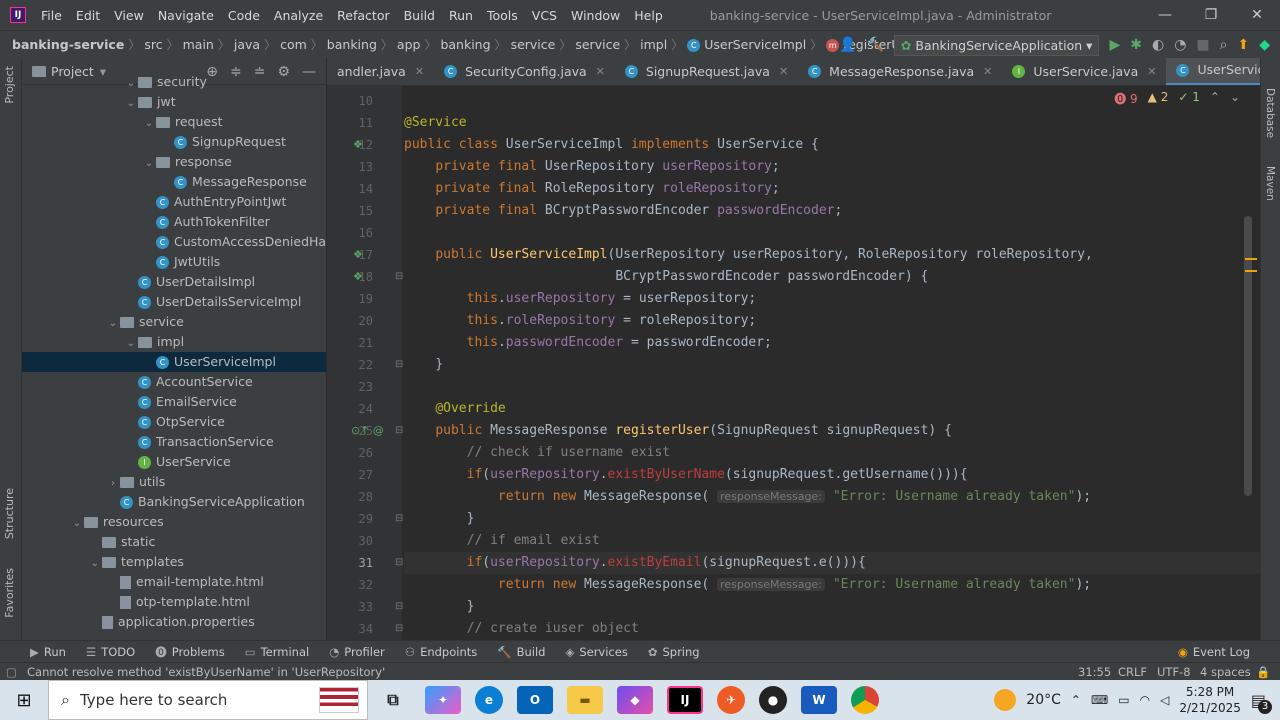 The image size is (1280, 720). Describe the element at coordinates (298, 15) in the screenshot. I see `menu-item-analyze: Analyze` at that location.